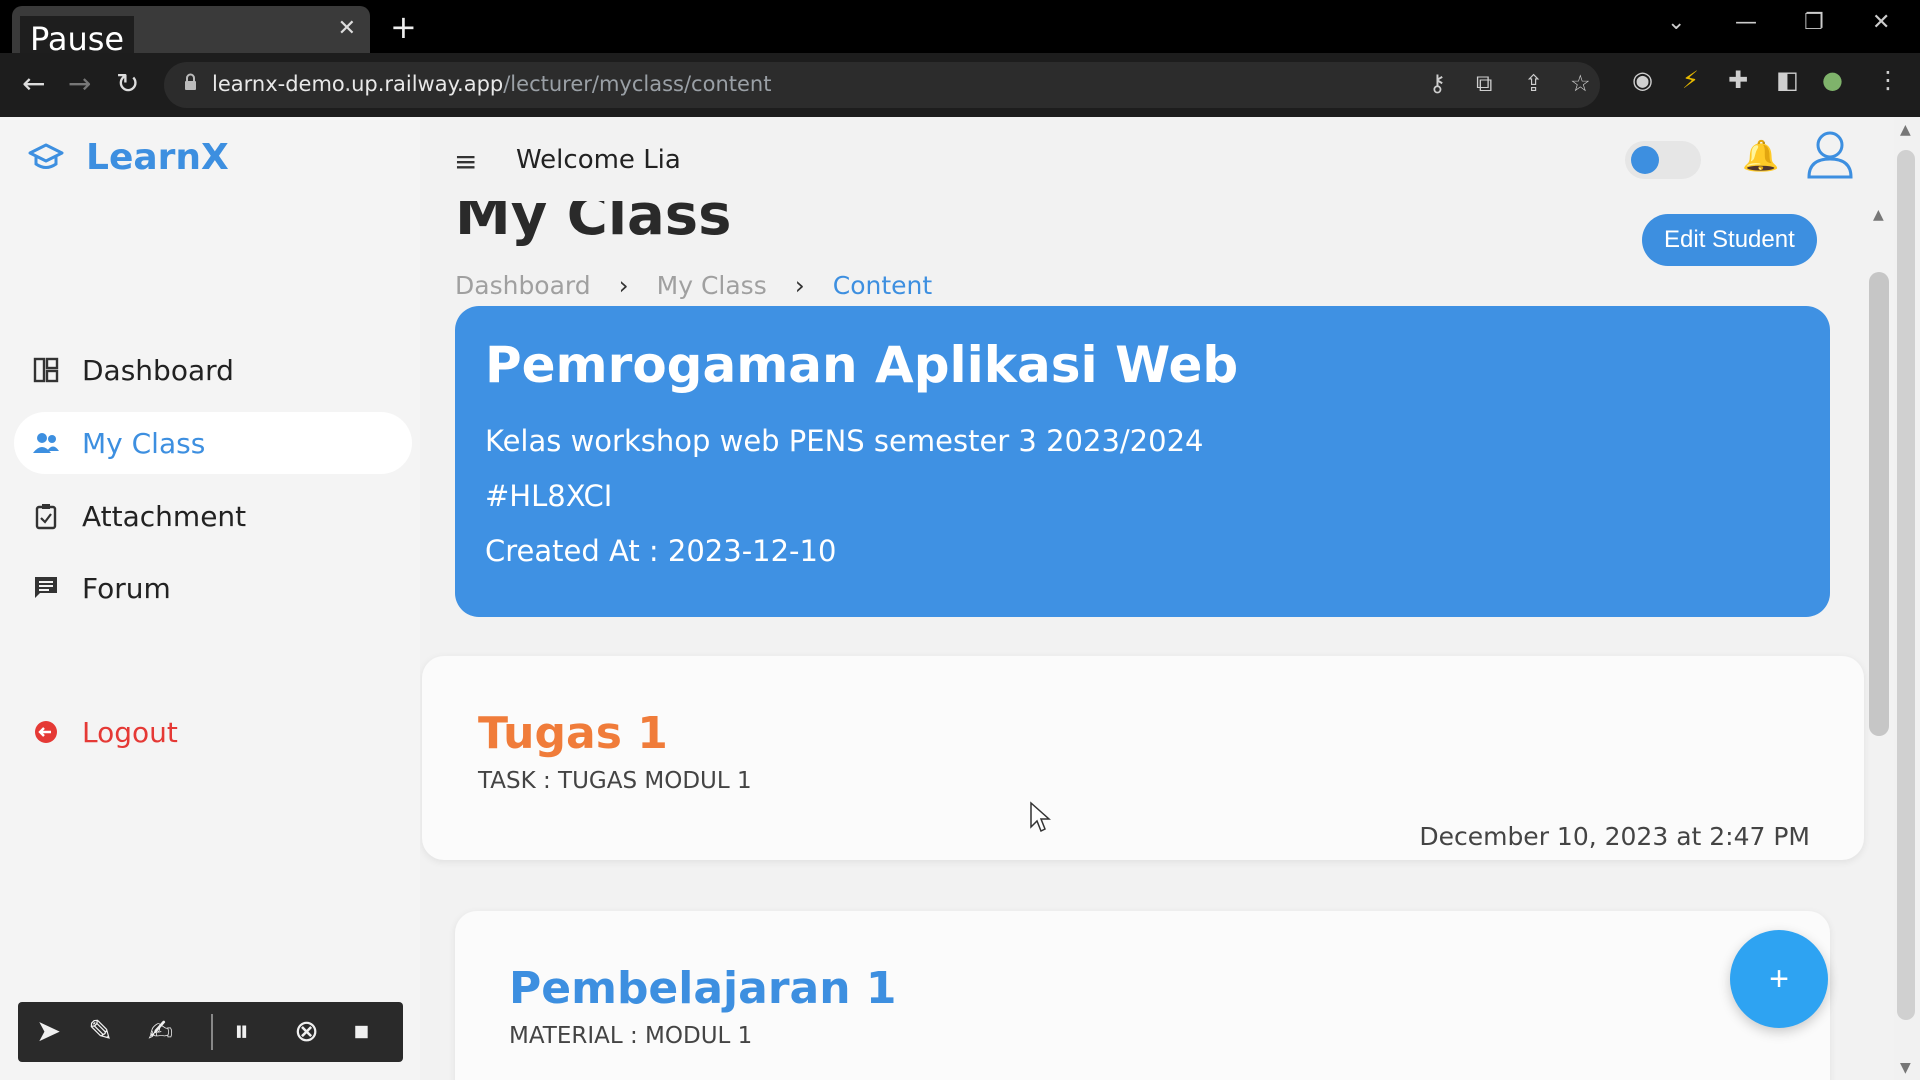 The height and width of the screenshot is (1080, 1920). I want to click on extension-bolt-icon: ⚡, so click(1690, 80).